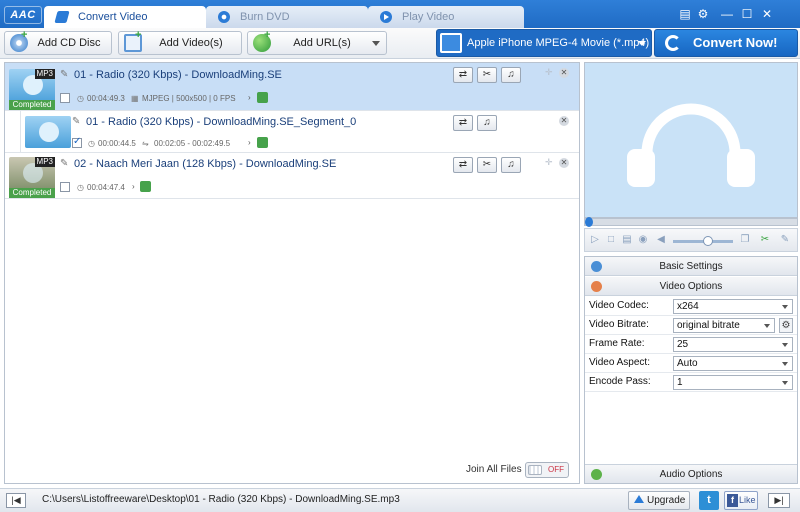 Image resolution: width=800 pixels, height=512 pixels. Describe the element at coordinates (733, 306) in the screenshot. I see `video-codec-select: x264` at that location.